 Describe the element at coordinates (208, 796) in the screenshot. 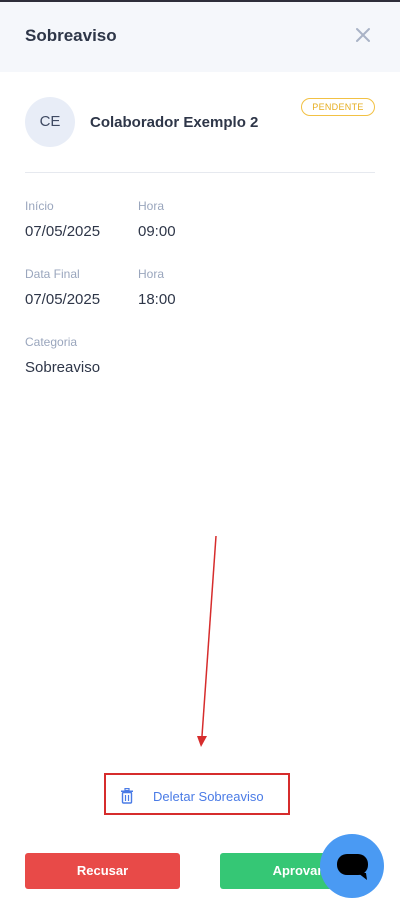

I see `delete-sobreaviso-label: Deletar Sobreaviso` at that location.